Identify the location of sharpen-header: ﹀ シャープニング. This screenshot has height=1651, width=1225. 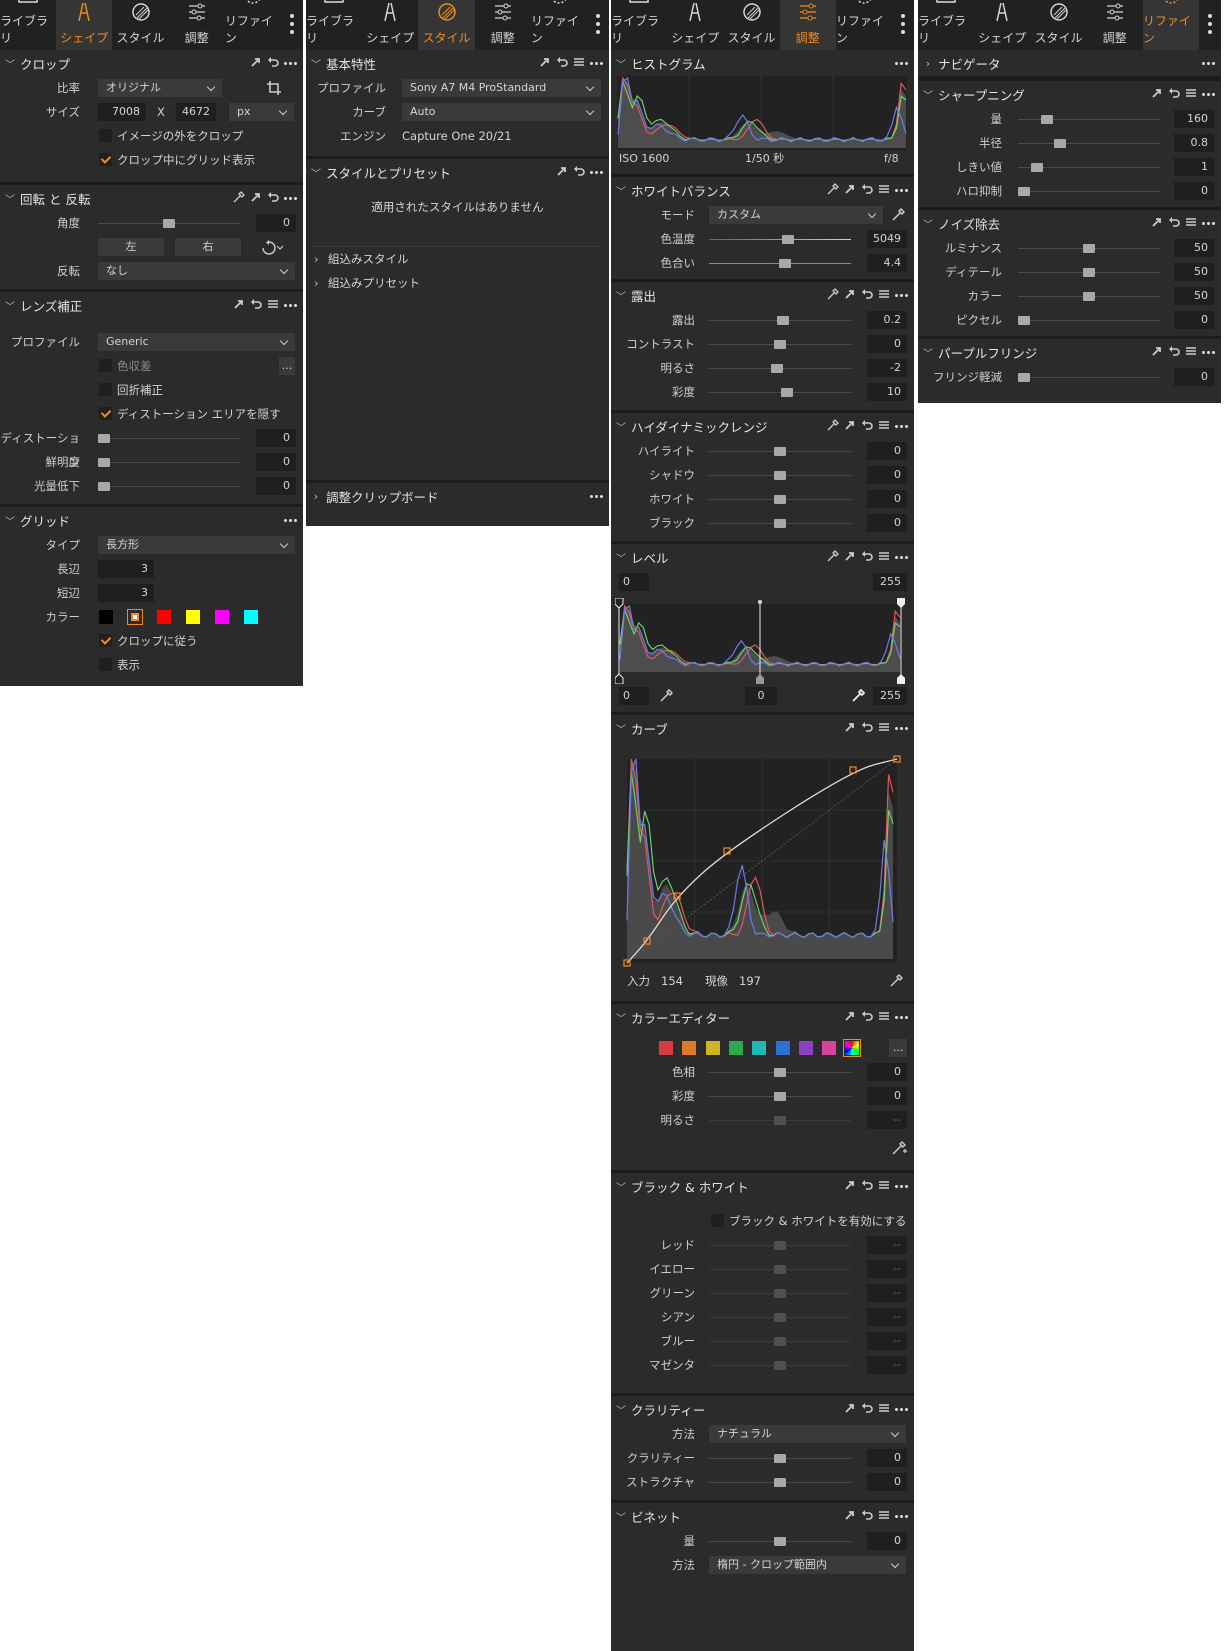
(1069, 94).